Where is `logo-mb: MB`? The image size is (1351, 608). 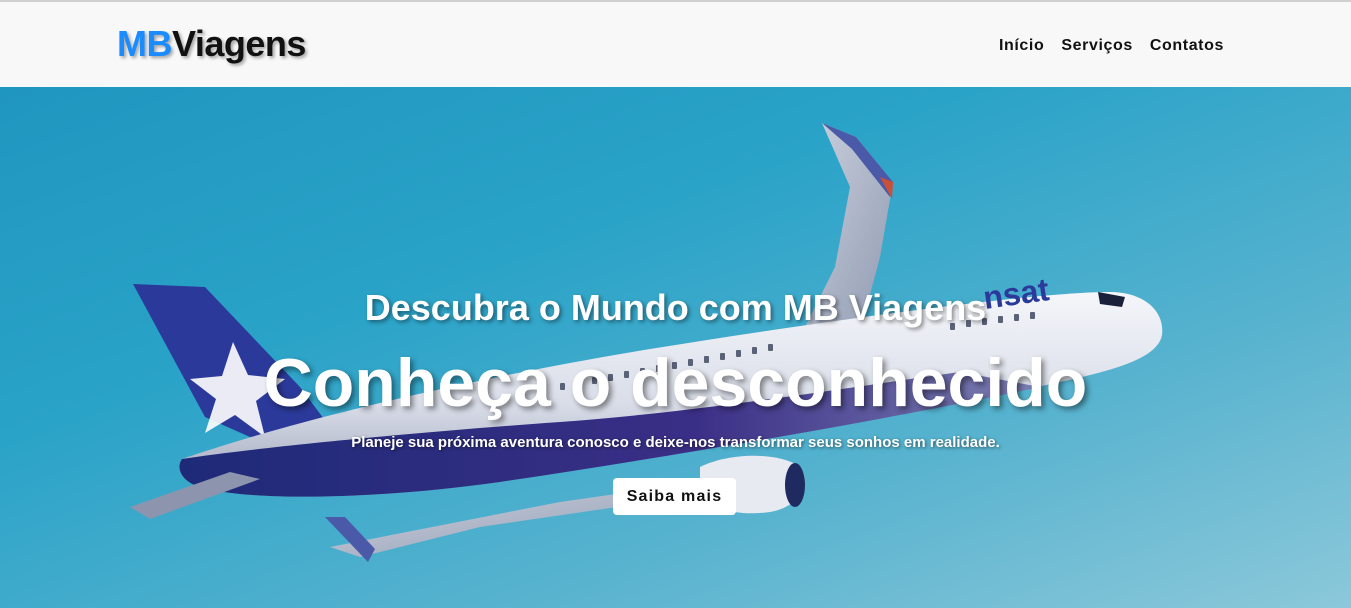 logo-mb: MB is located at coordinates (145, 43).